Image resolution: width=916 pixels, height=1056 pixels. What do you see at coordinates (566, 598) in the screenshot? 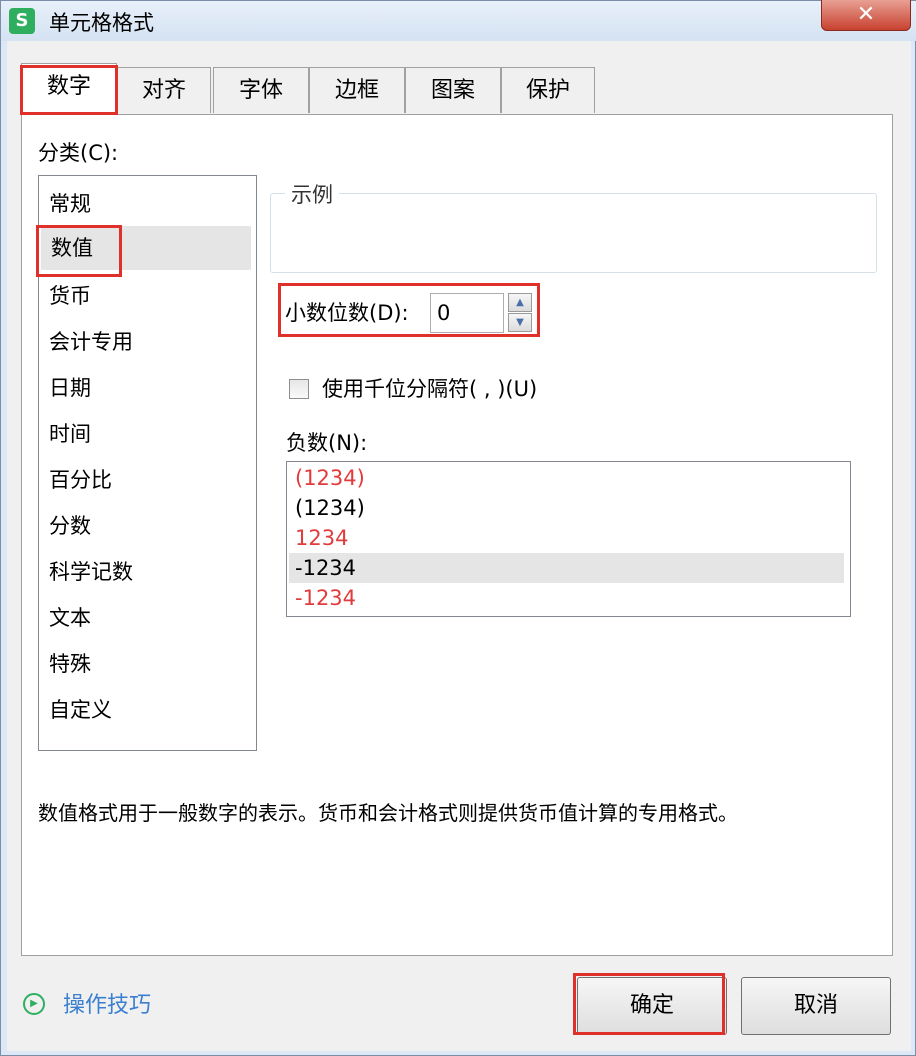
I see `negative-item-minus-red: -1234` at bounding box center [566, 598].